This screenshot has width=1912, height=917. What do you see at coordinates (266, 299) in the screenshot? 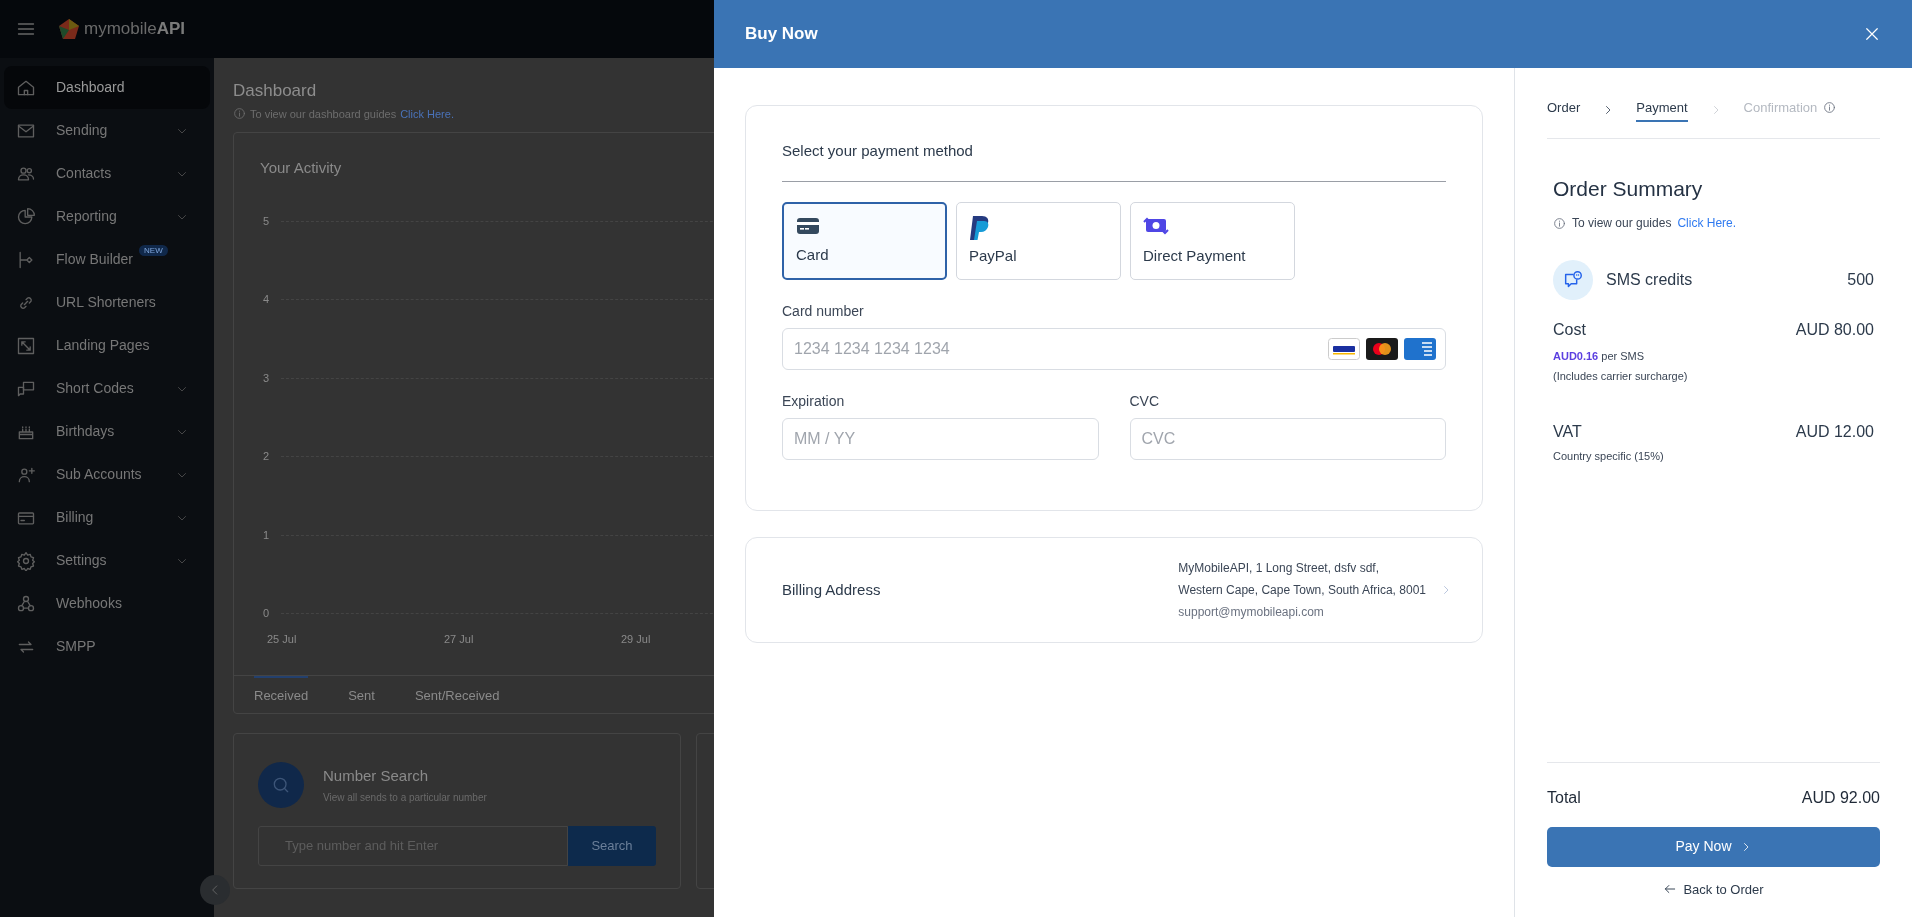
I see `y-axis-label: 4` at bounding box center [266, 299].